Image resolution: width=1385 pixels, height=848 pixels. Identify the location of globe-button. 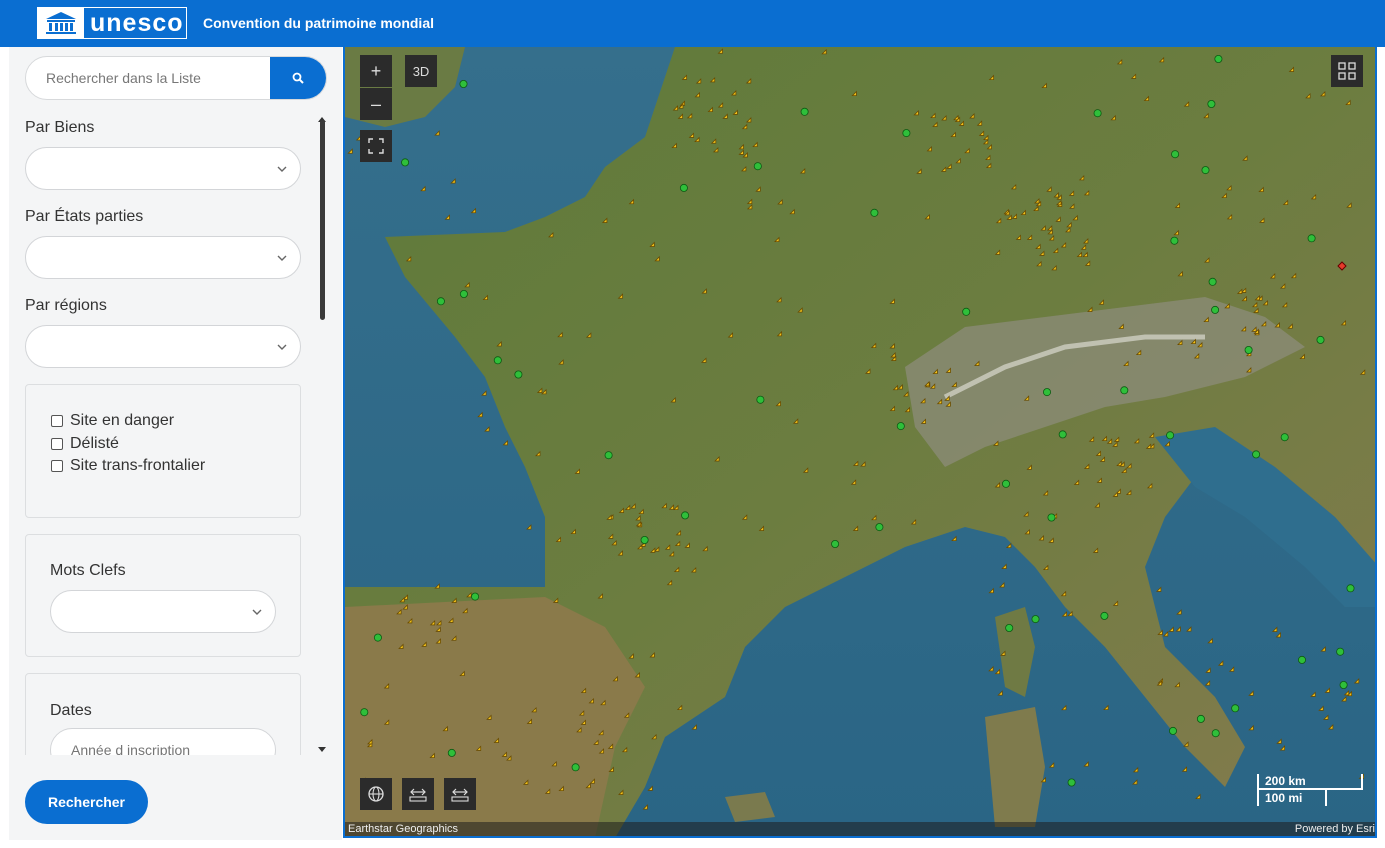
(376, 794).